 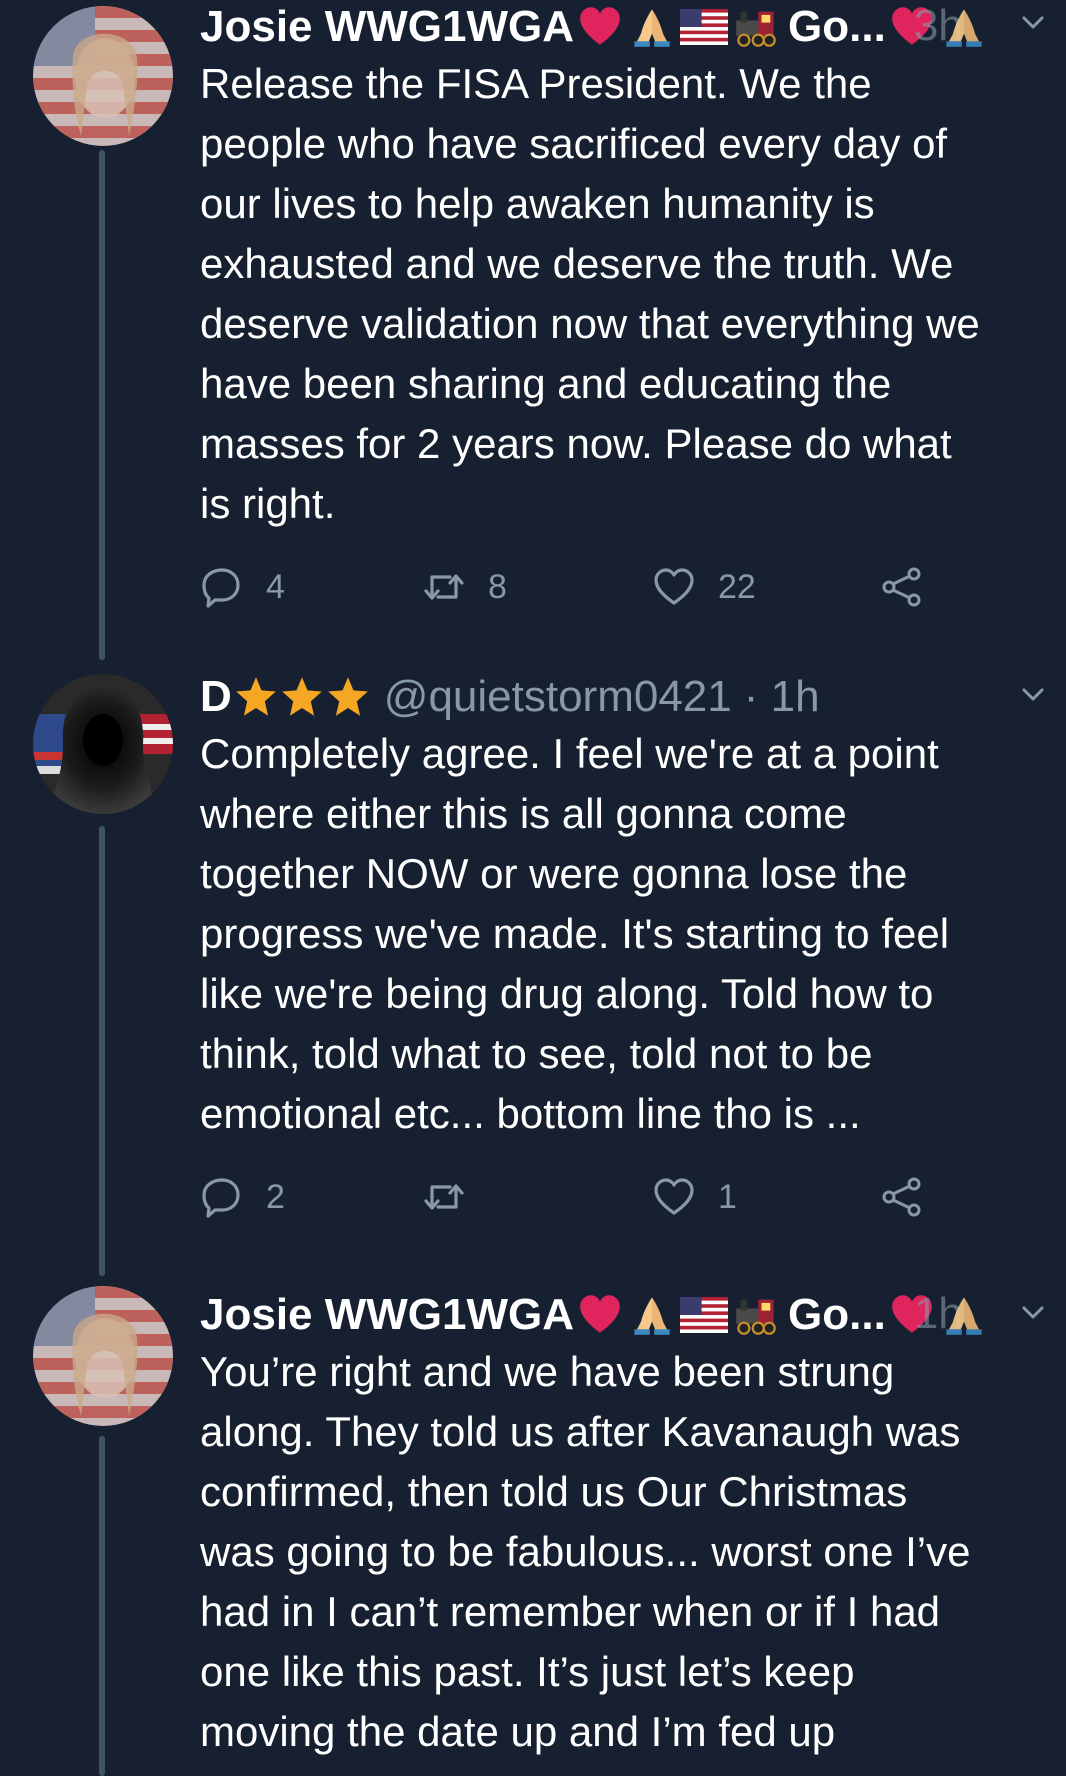 I want to click on action-bar: 2 1, so click(x=580, y=1197).